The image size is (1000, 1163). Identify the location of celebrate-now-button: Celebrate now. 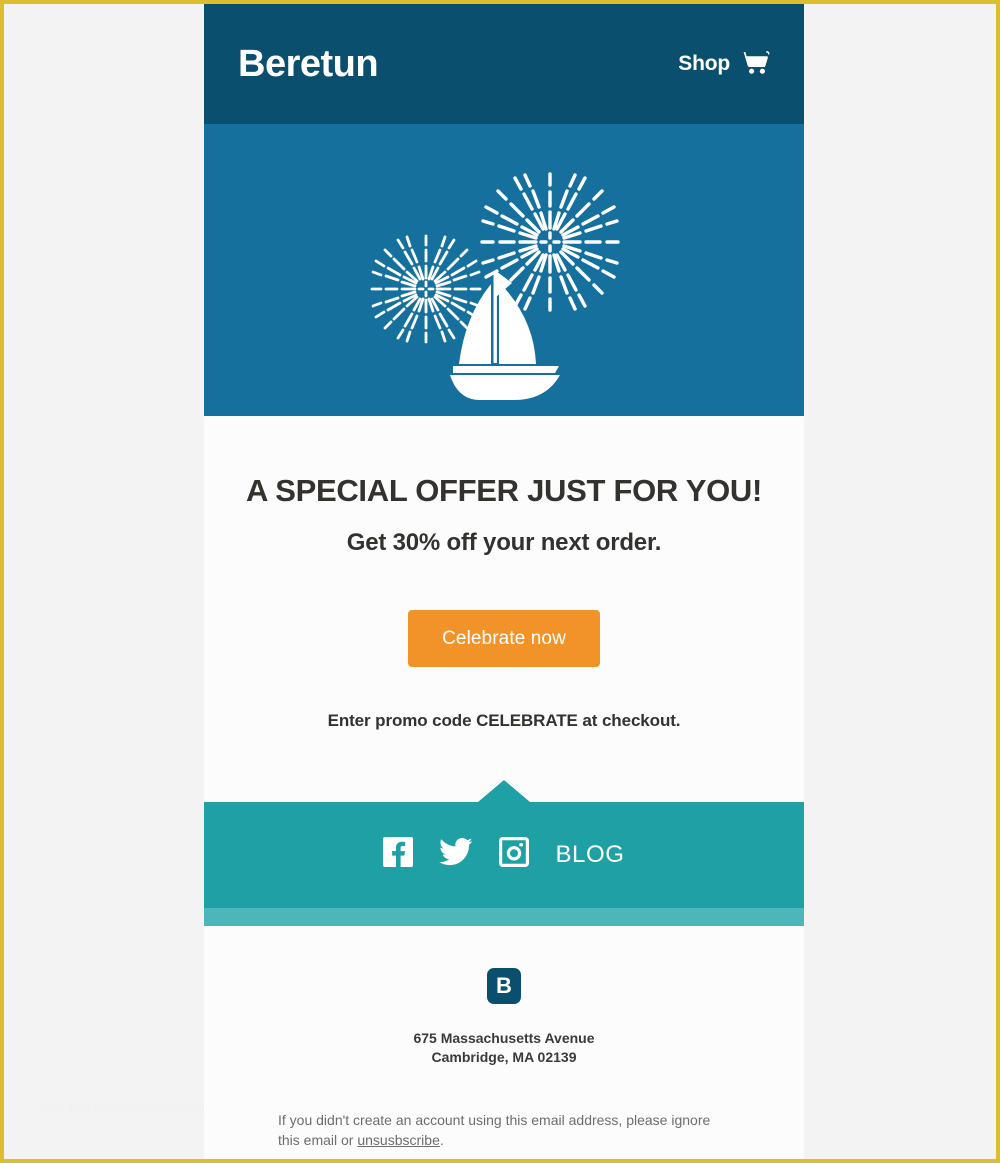
(504, 638).